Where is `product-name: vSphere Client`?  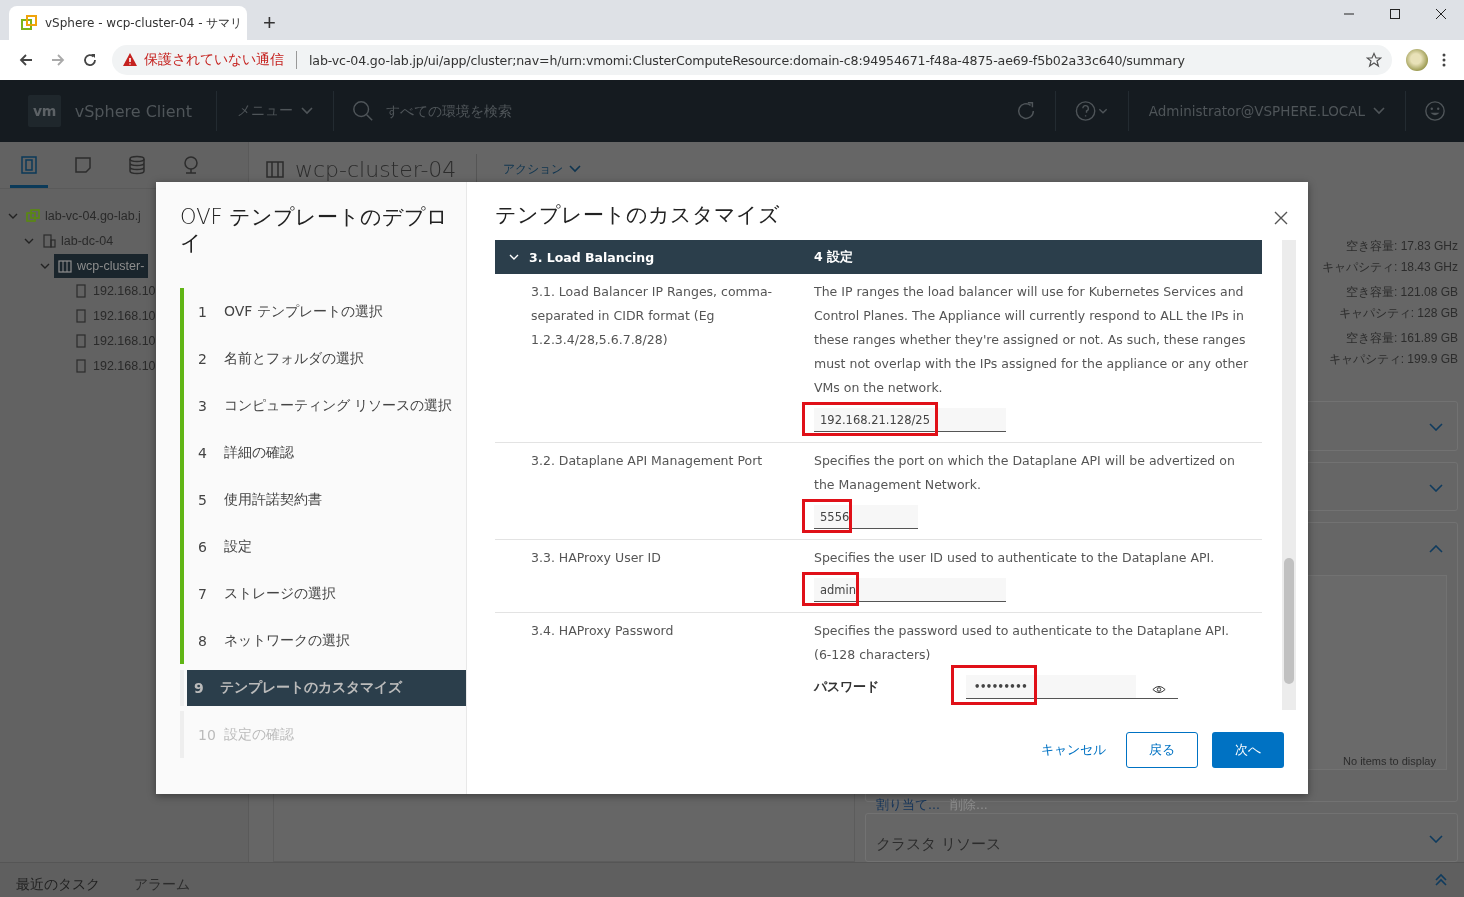 product-name: vSphere Client is located at coordinates (133, 111).